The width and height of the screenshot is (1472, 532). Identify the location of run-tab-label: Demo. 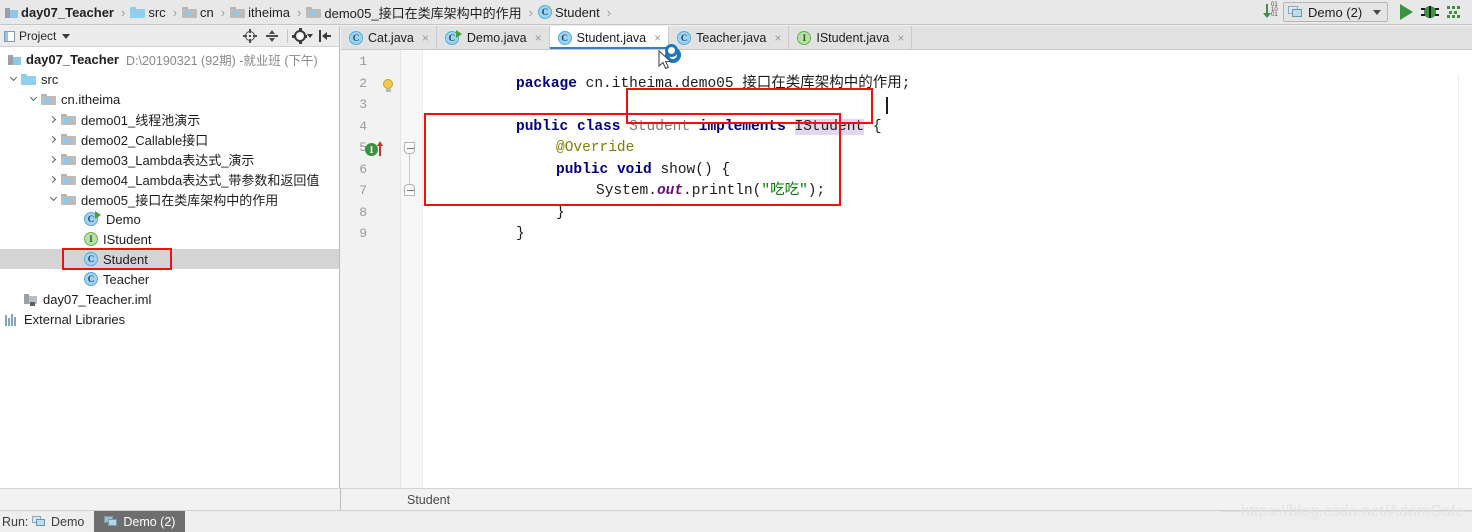
(68, 521).